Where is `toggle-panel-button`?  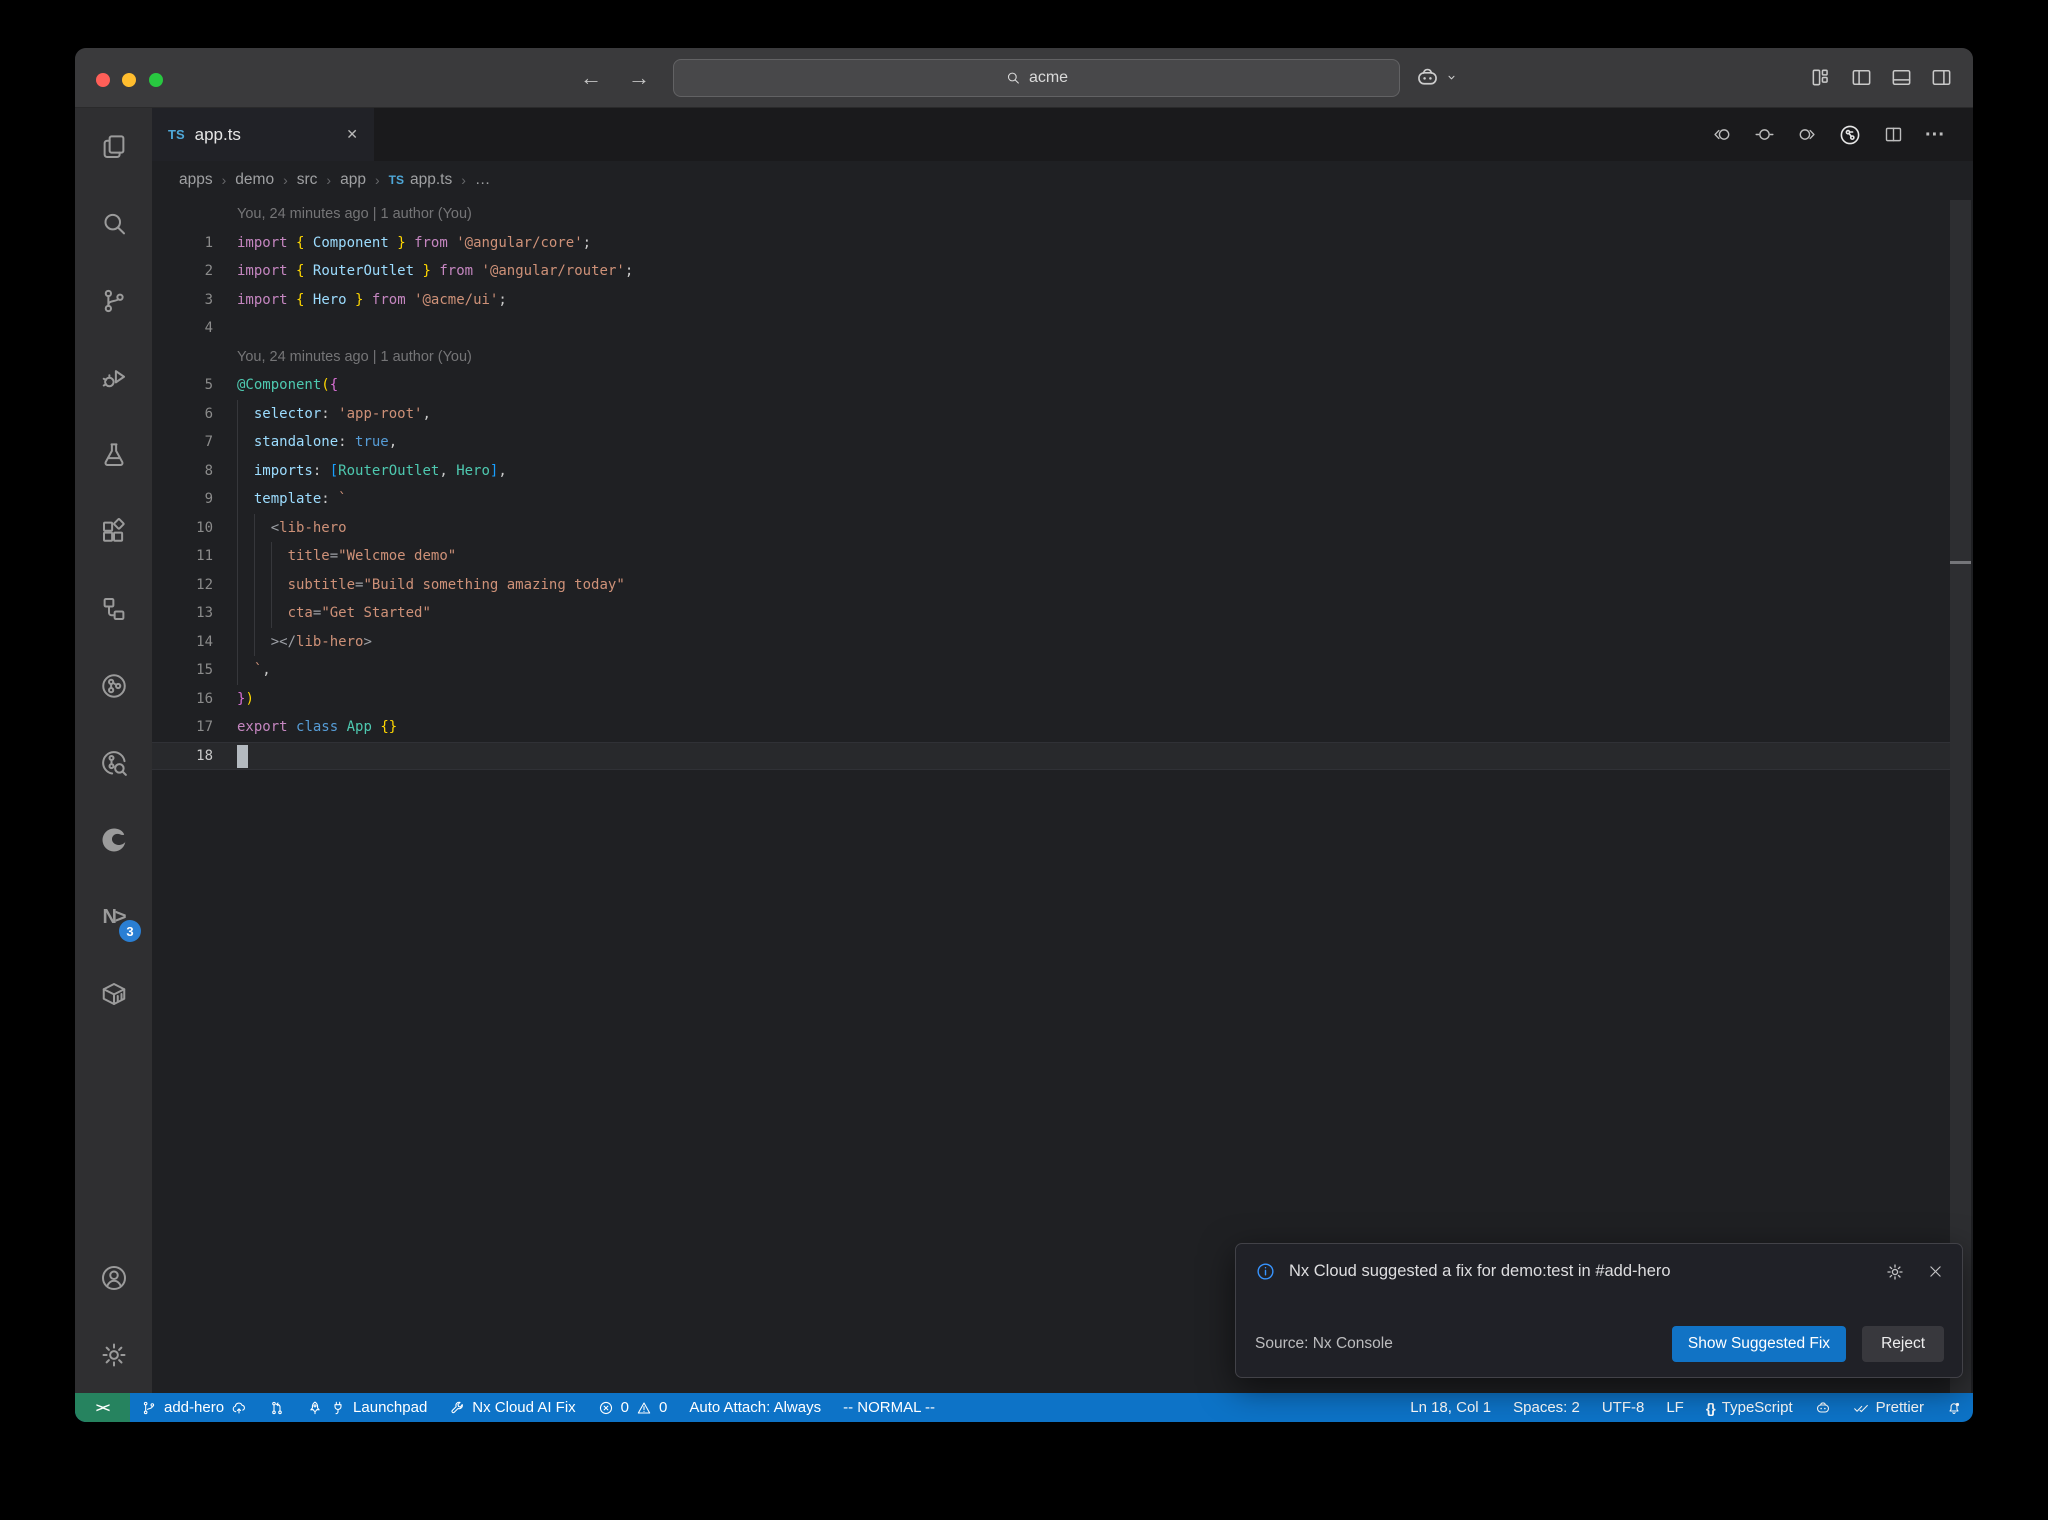 toggle-panel-button is located at coordinates (1901, 77).